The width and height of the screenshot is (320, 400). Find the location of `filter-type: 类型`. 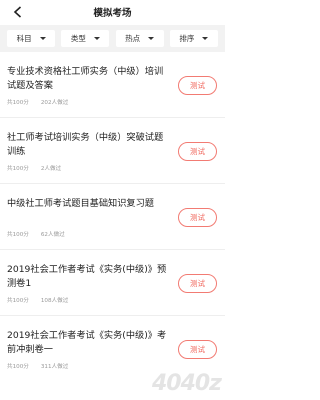

filter-type: 类型 is located at coordinates (85, 38).